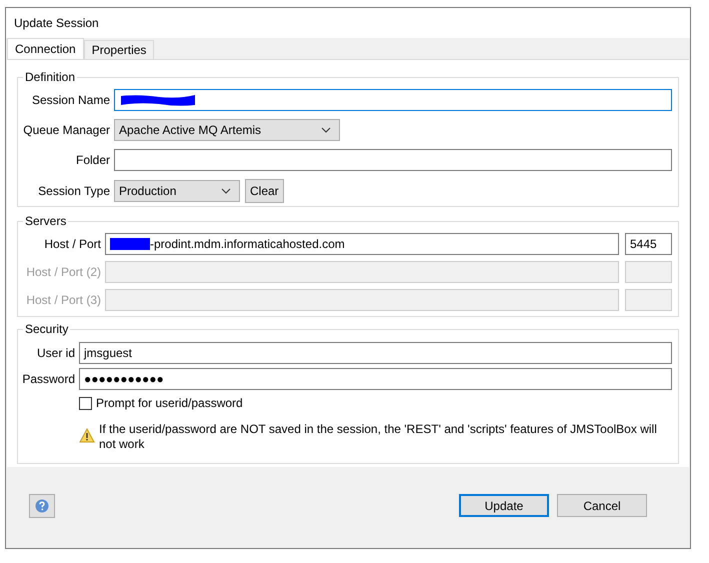 This screenshot has height=563, width=709. Describe the element at coordinates (85, 403) in the screenshot. I see `checkbox` at that location.